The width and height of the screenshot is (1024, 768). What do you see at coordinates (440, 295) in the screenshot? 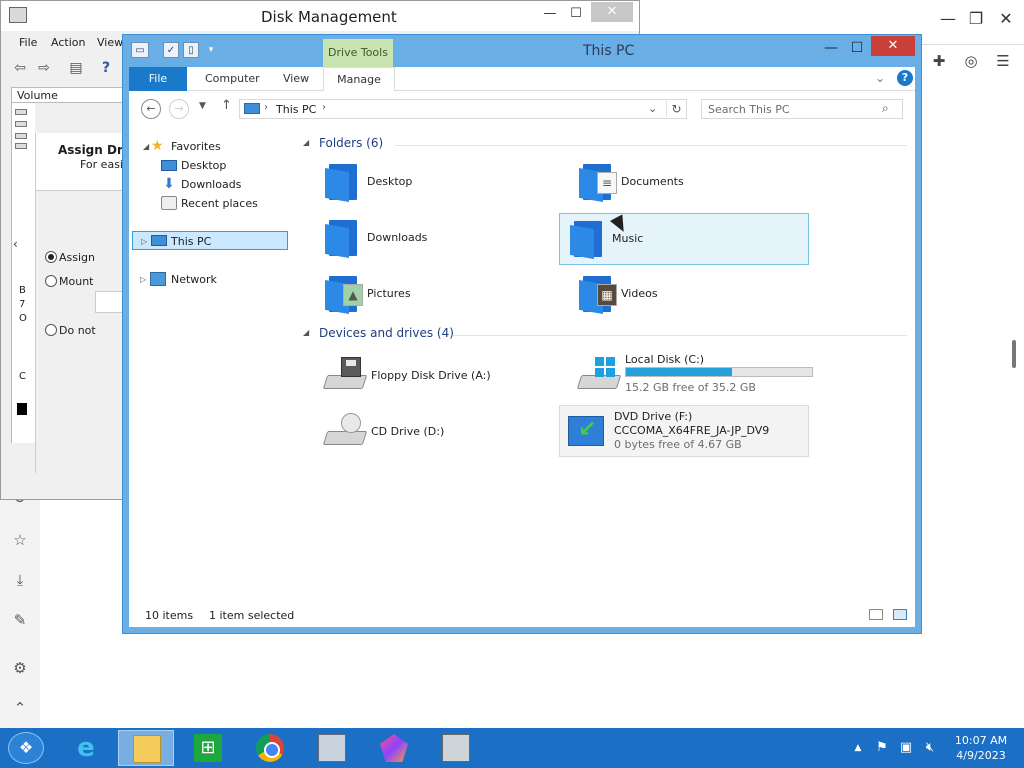
I see `folder-tile-pictures: ▲ Pictures` at bounding box center [440, 295].